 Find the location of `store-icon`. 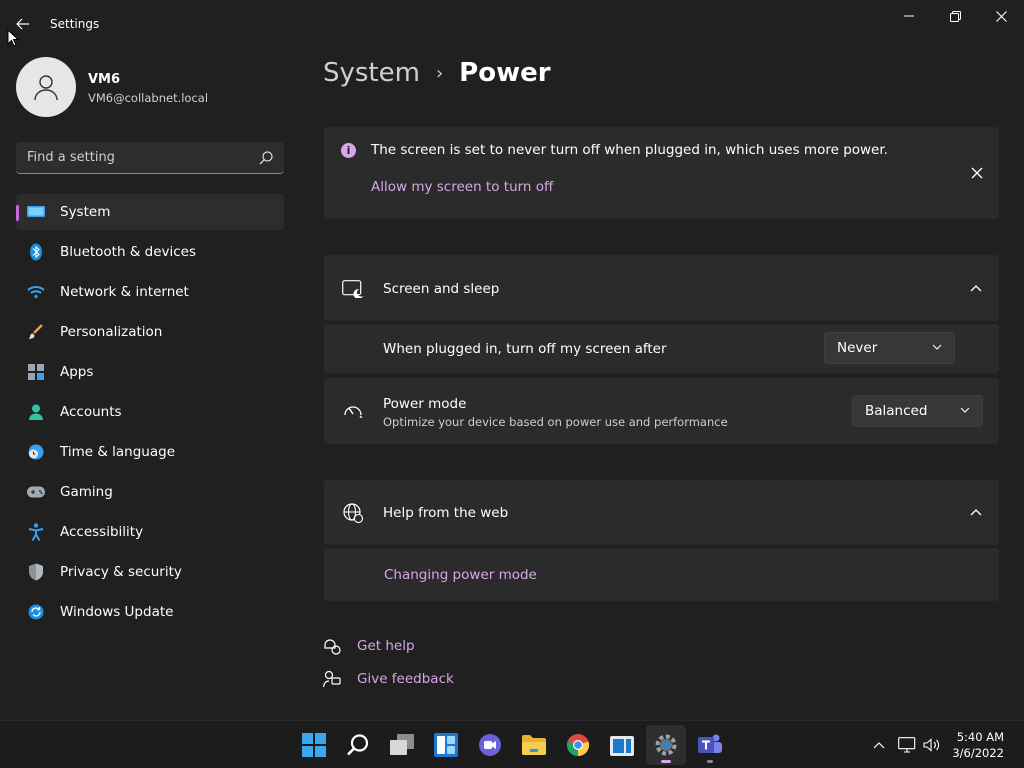

store-icon is located at coordinates (622, 746).